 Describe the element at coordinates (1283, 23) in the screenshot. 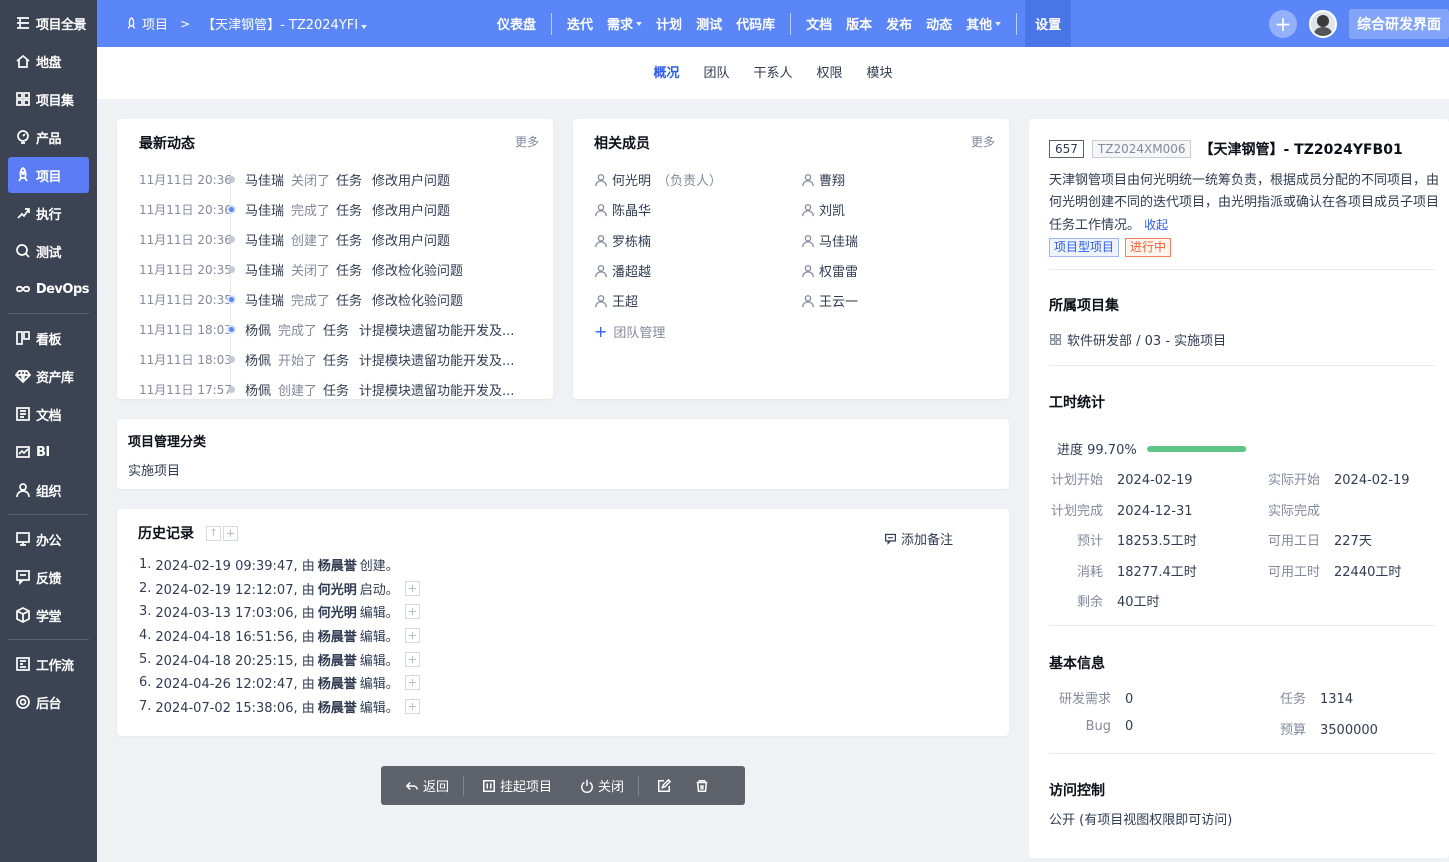

I see `create-button: +` at that location.